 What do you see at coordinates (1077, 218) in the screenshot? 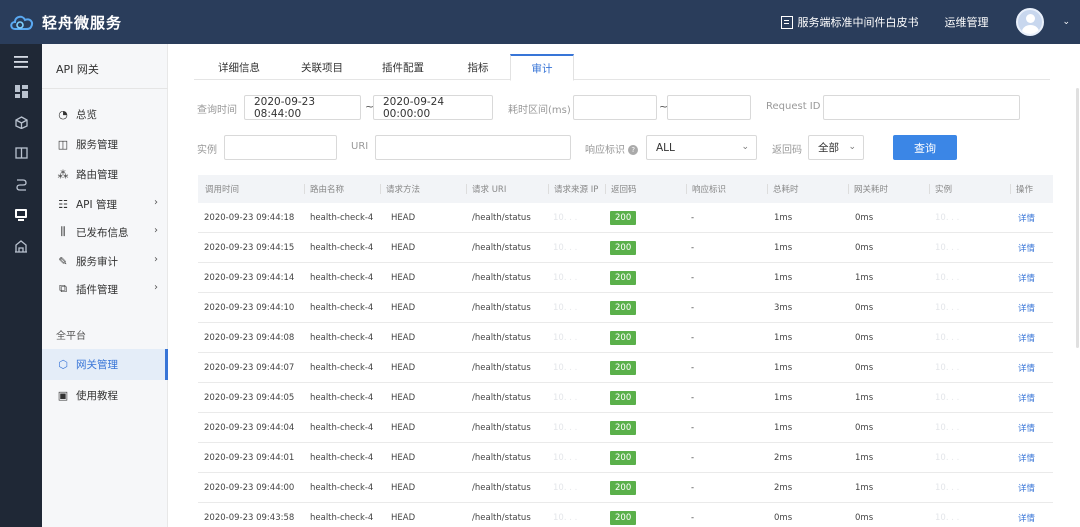
I see `scrollbar` at bounding box center [1077, 218].